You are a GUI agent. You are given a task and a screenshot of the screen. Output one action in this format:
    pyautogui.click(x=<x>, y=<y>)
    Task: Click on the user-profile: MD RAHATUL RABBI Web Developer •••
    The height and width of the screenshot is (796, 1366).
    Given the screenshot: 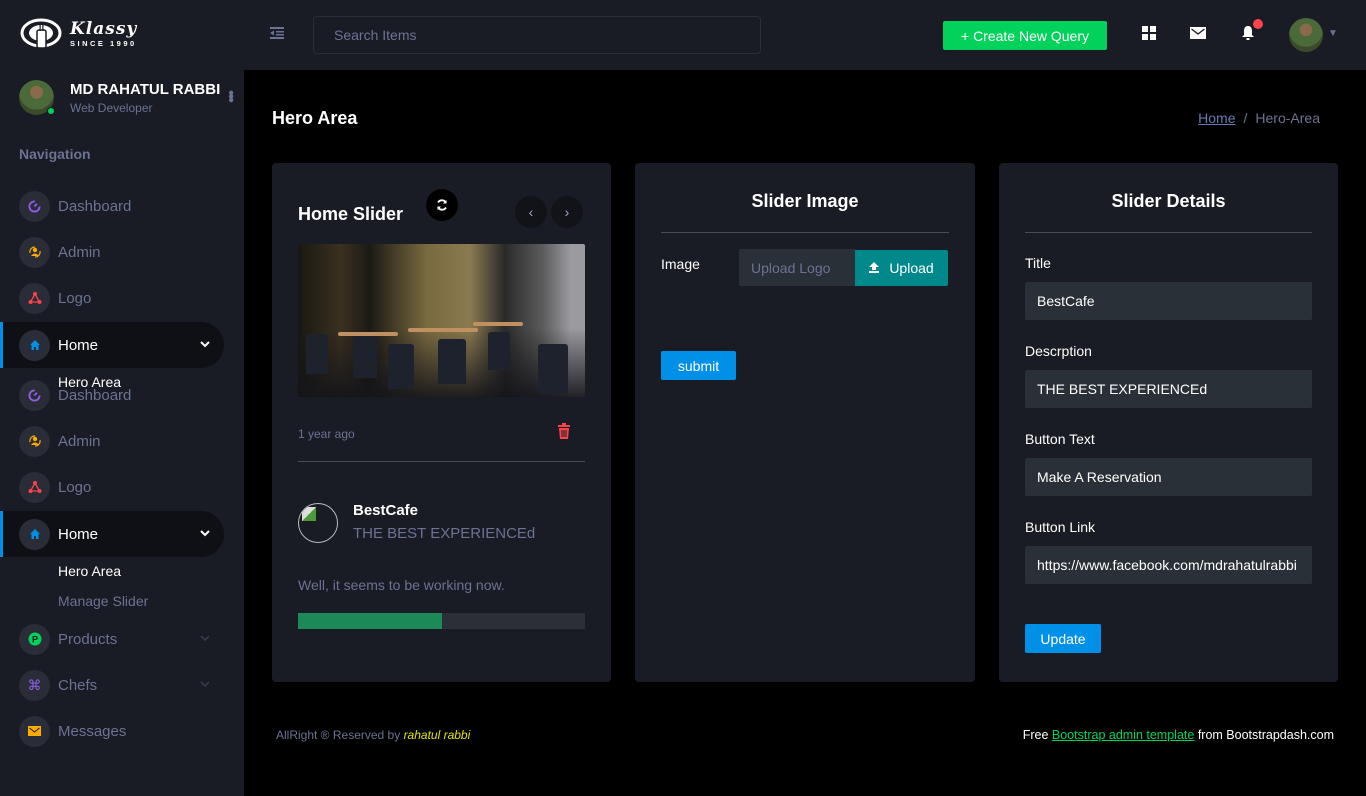 What is the action you would take?
    pyautogui.click(x=131, y=97)
    